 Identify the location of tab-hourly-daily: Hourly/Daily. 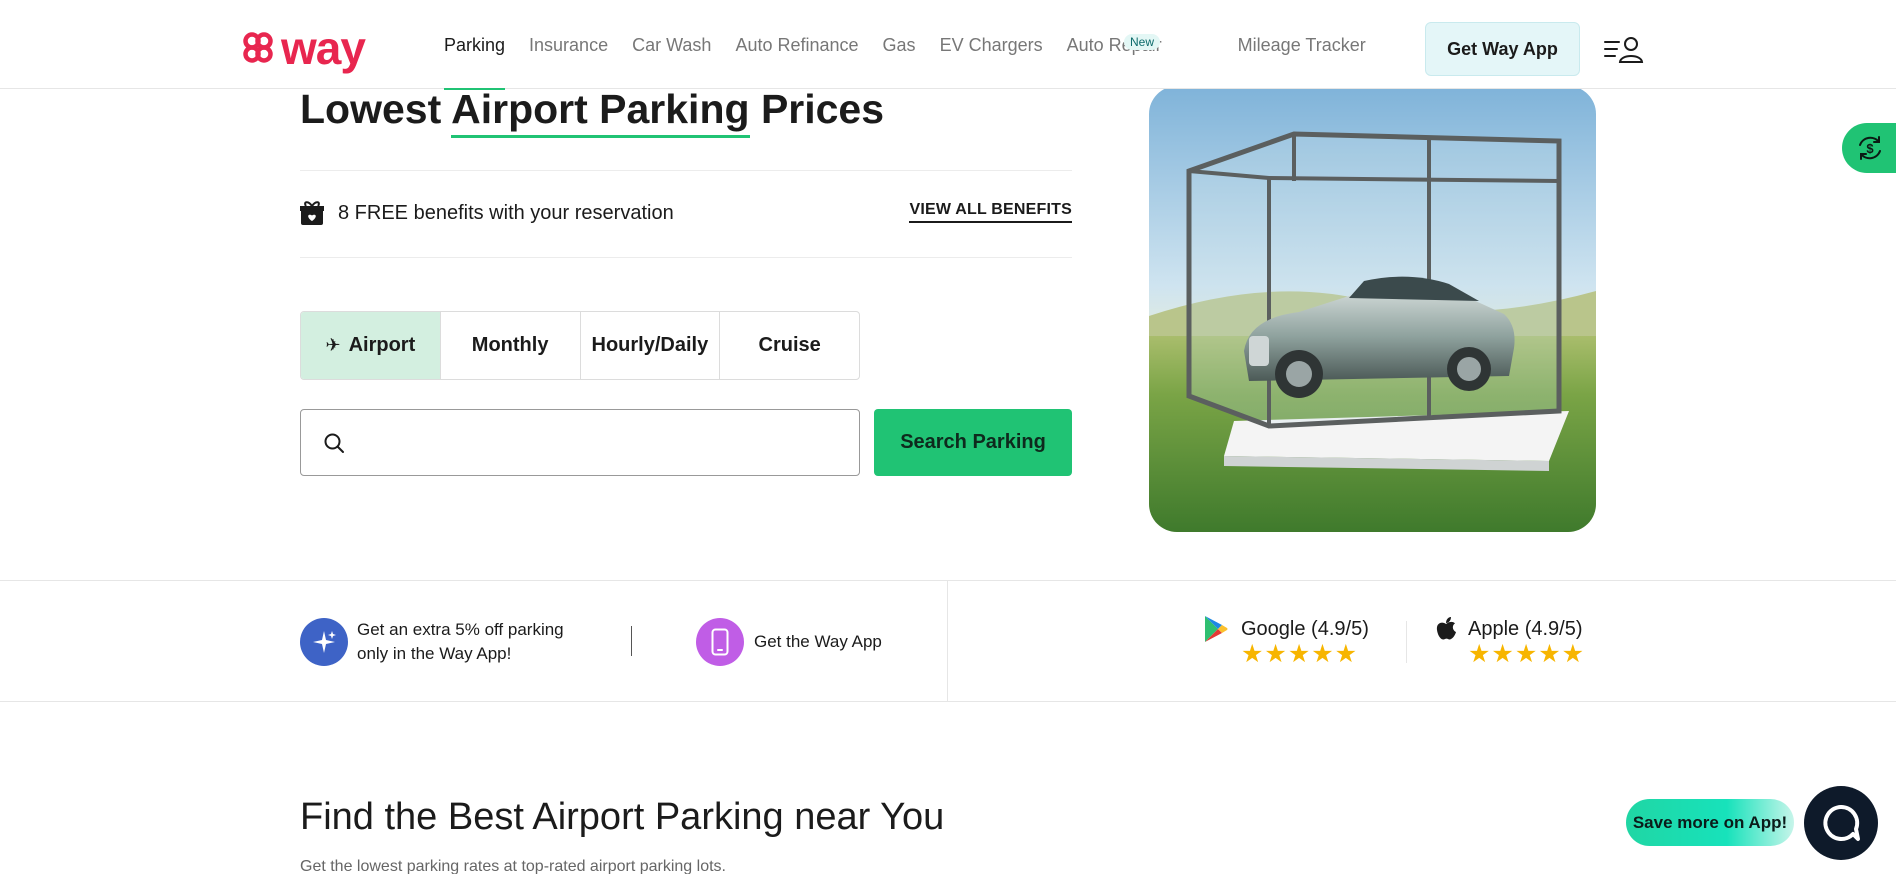
(651, 345).